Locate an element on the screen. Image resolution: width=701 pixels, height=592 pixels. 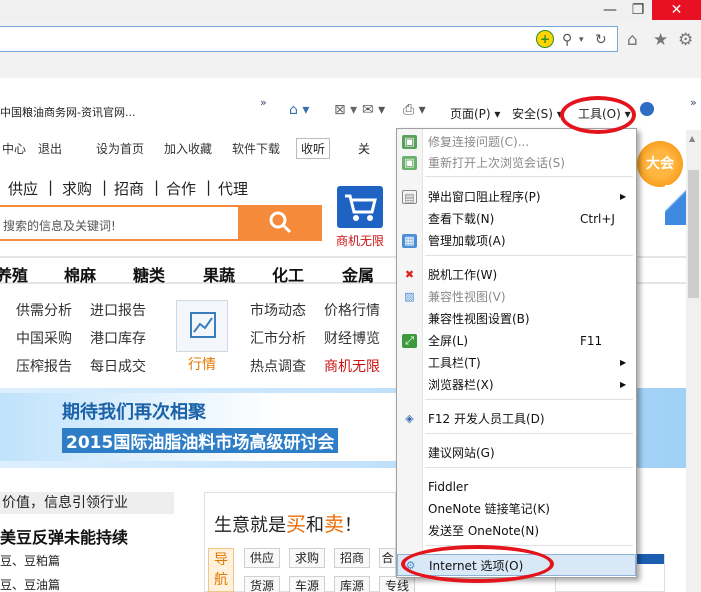
close-button: ✕ is located at coordinates (676, 10).